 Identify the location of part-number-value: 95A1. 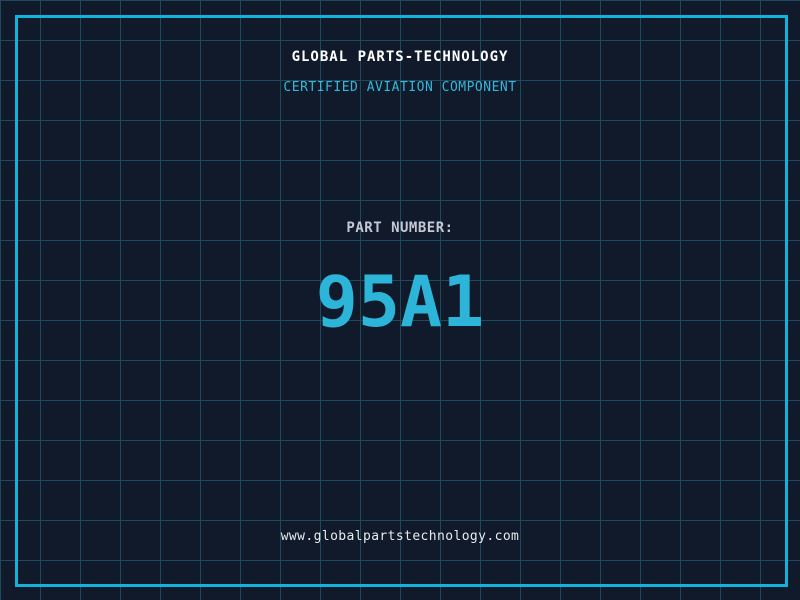
(400, 302).